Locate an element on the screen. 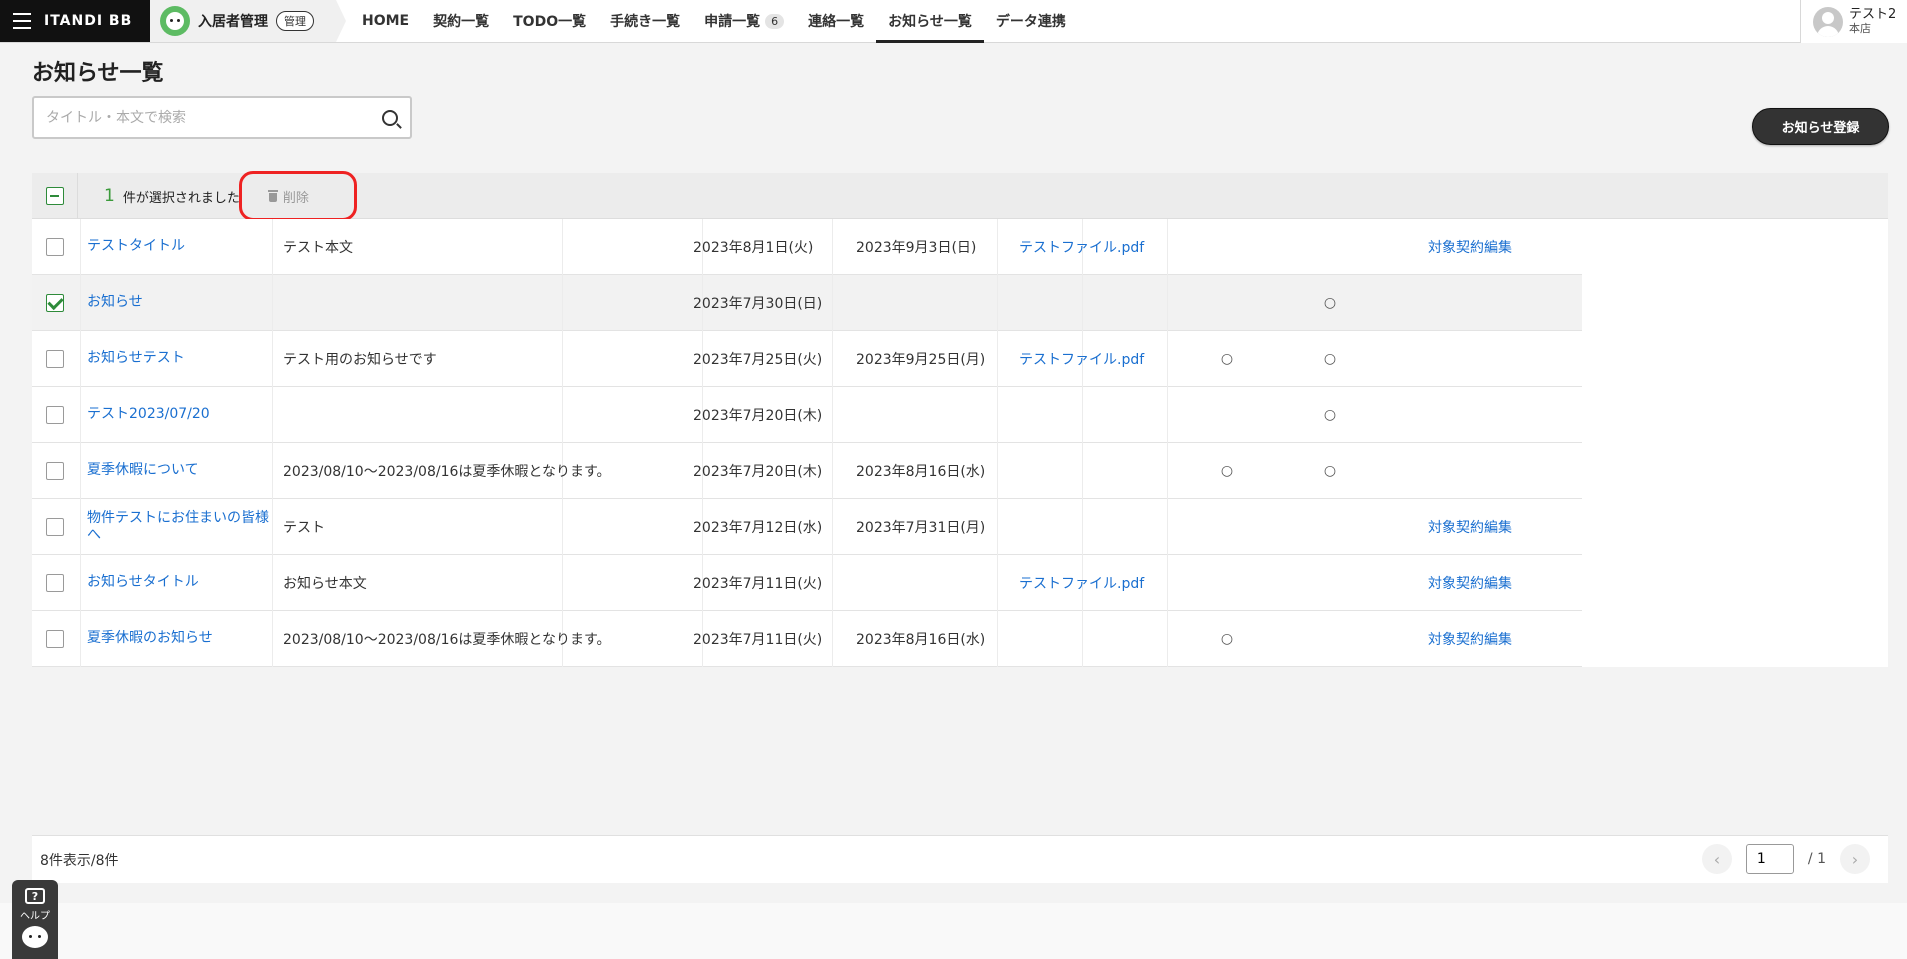 This screenshot has width=1907, height=959. delete-button: 削除 is located at coordinates (288, 196).